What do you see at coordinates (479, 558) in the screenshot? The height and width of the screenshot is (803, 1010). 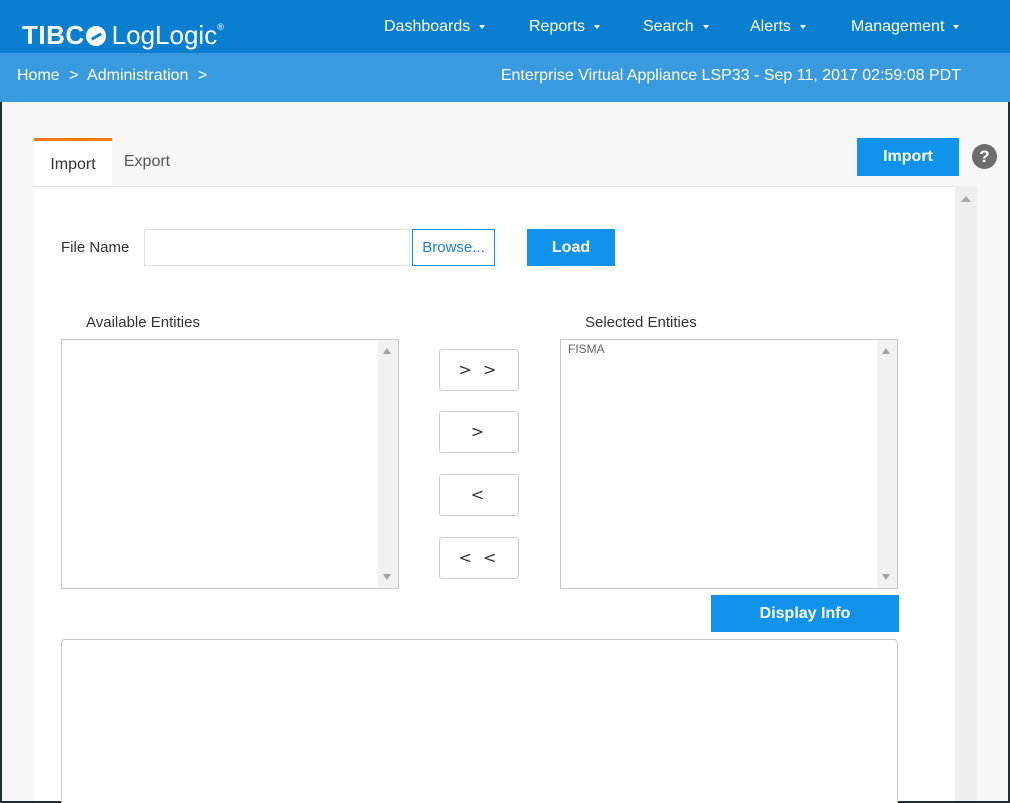 I see `move-all-left-button: < <` at bounding box center [479, 558].